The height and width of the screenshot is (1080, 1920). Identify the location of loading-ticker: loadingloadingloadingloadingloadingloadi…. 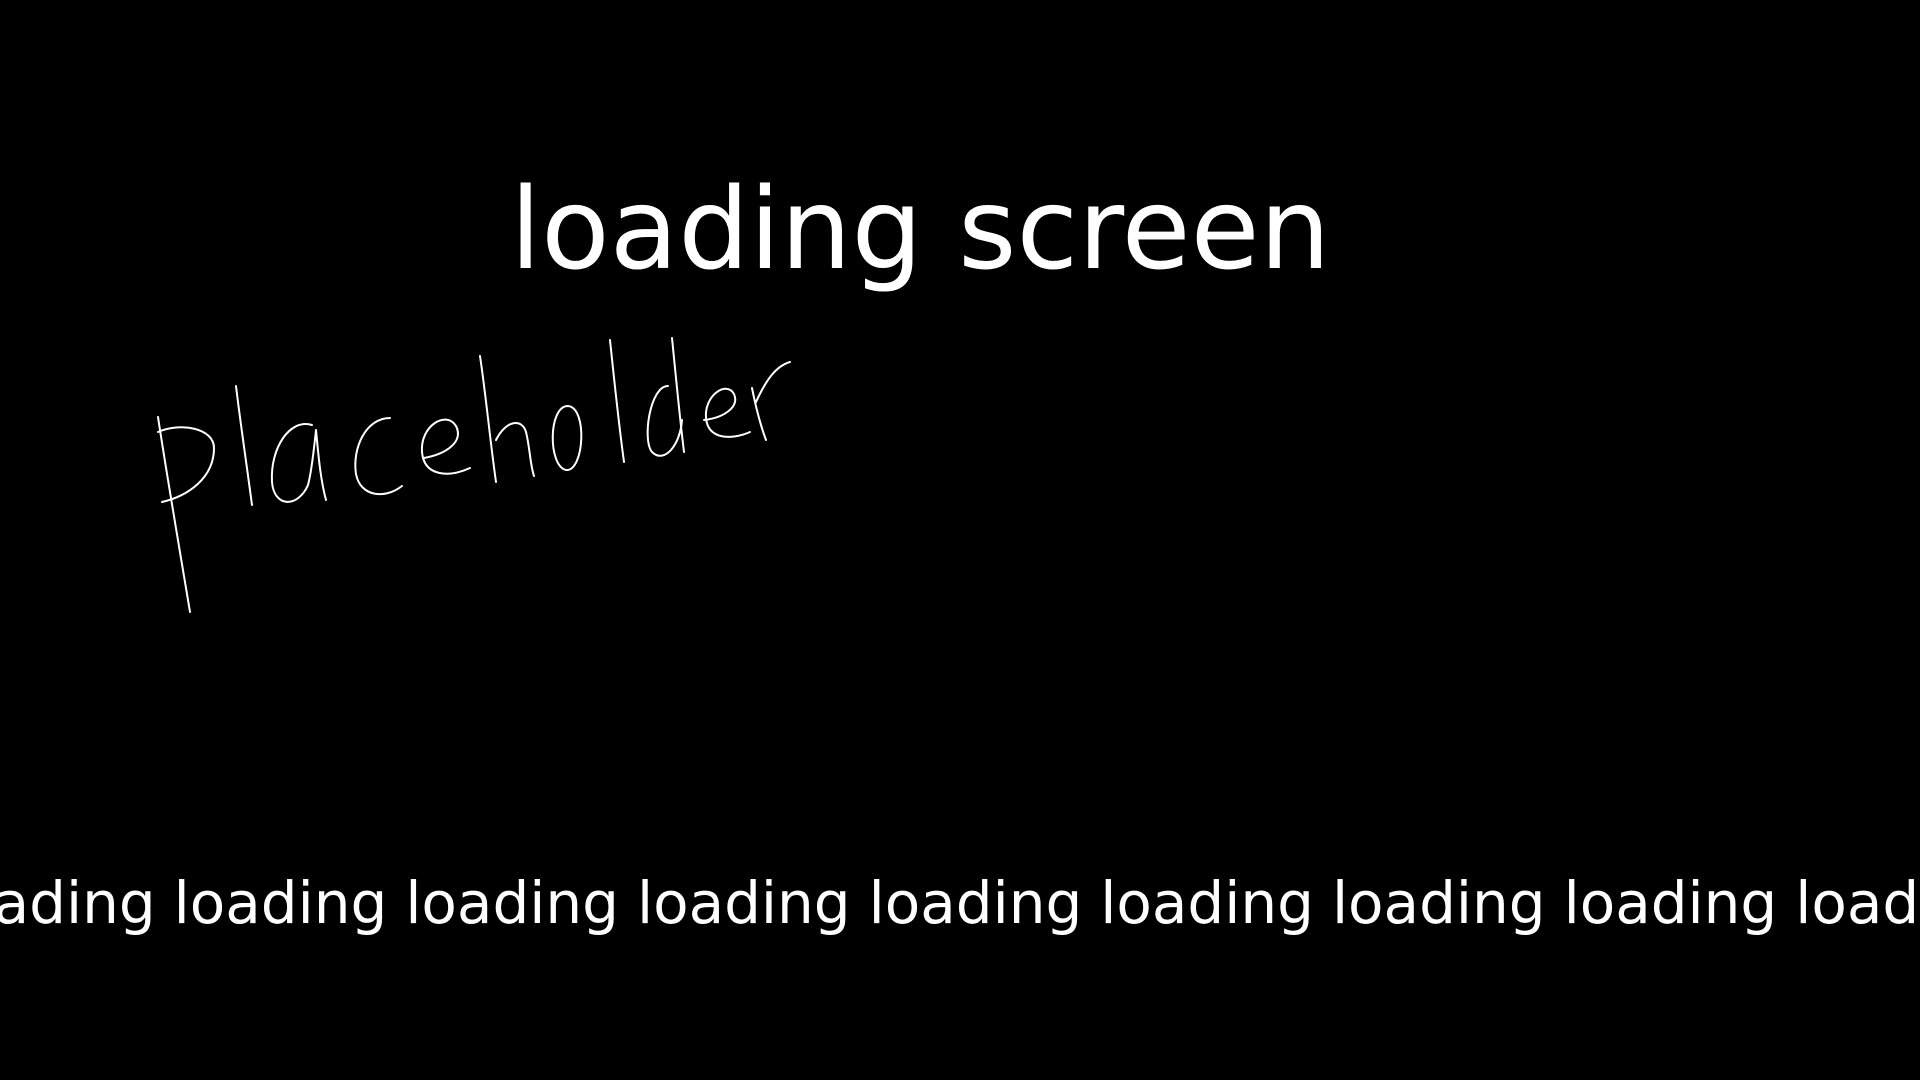
(960, 905).